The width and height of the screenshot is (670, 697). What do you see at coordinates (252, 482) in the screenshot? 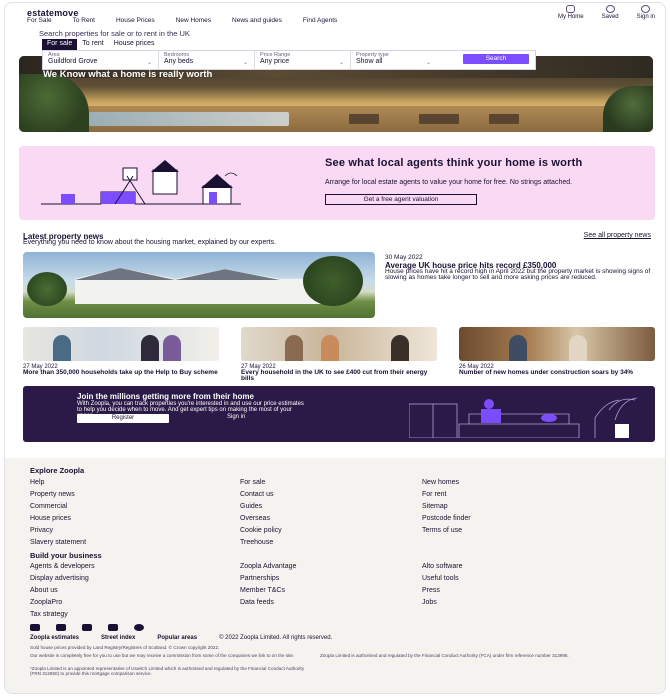
I see `footer-link: For sale` at bounding box center [252, 482].